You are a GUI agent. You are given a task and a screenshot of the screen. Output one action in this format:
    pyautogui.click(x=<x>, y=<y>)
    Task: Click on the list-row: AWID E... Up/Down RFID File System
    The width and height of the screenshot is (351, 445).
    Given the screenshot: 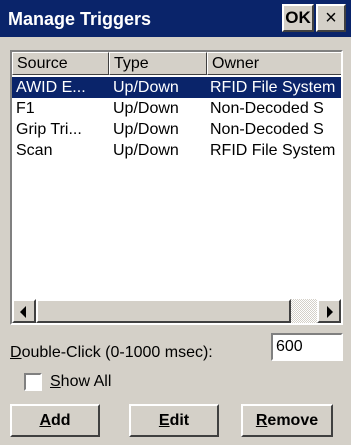 What is the action you would take?
    pyautogui.click(x=176, y=87)
    